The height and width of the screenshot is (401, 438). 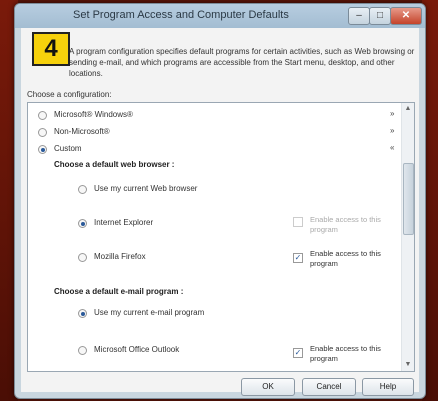 I want to click on browser-option-current: Use my current Web browser, so click(x=145, y=188).